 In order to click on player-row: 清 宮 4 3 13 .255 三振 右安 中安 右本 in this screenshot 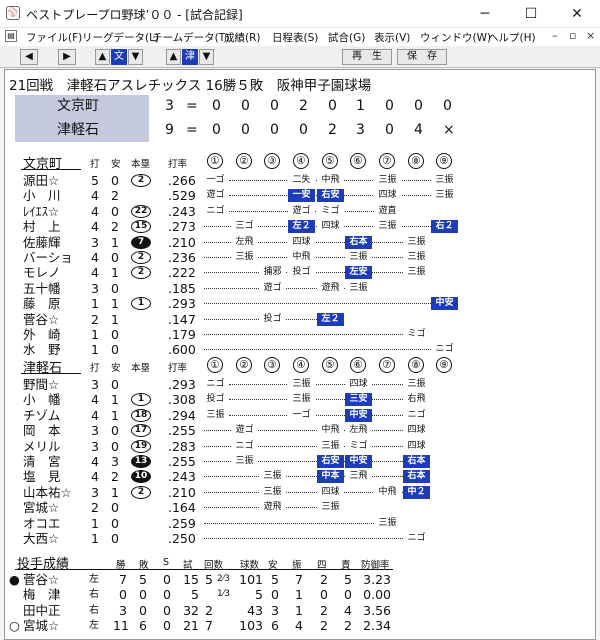, I will do `click(300, 461)`.